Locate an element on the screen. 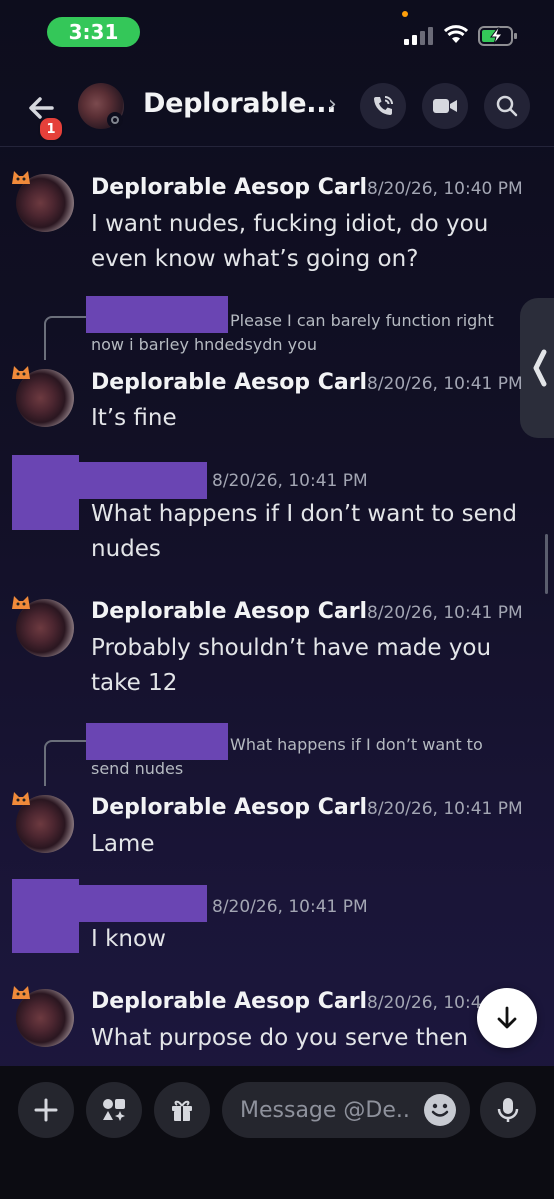 Image resolution: width=554 pixels, height=1199 pixels. battery-charging-icon is located at coordinates (497, 36).